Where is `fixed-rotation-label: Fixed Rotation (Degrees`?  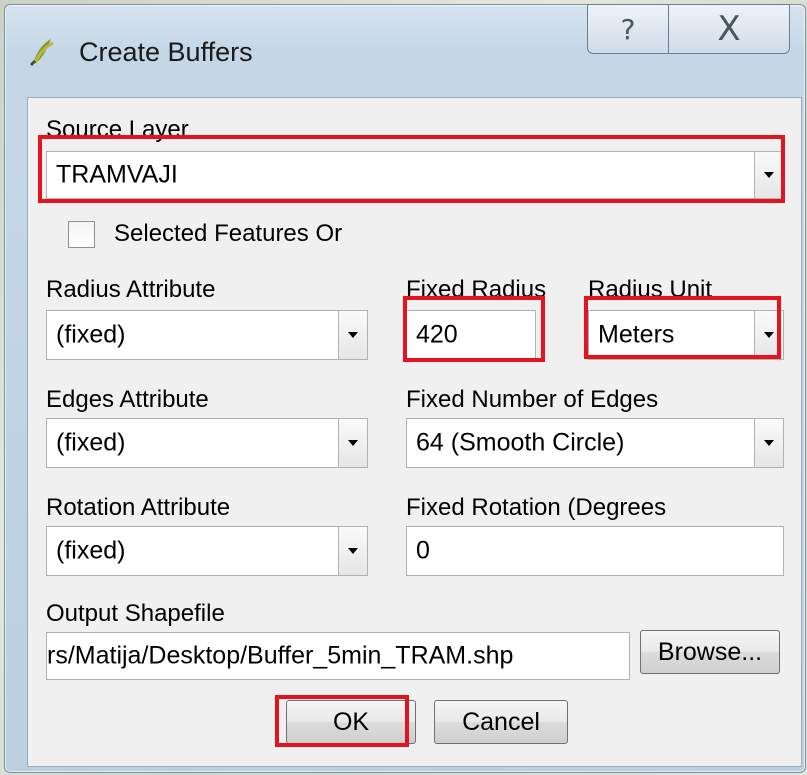
fixed-rotation-label: Fixed Rotation (Degrees is located at coordinates (536, 507).